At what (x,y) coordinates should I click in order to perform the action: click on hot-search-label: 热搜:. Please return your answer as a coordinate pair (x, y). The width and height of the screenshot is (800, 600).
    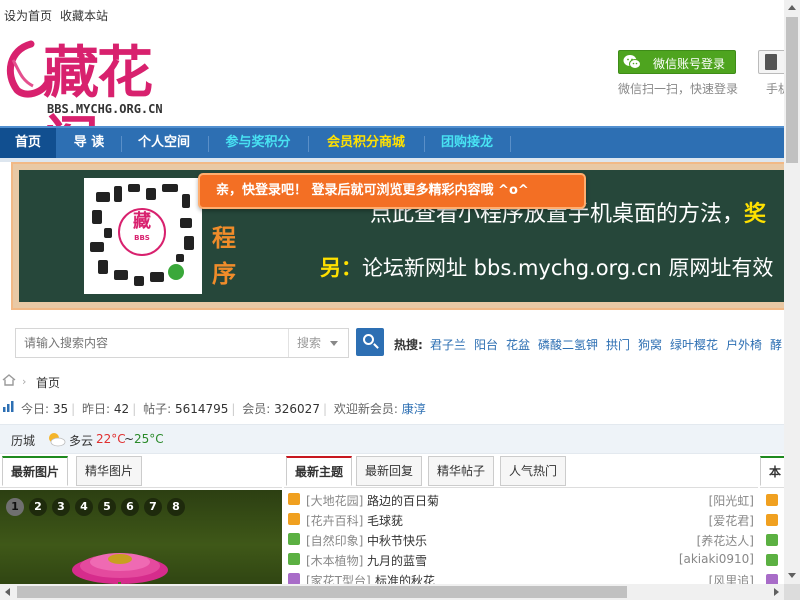
    Looking at the image, I should click on (408, 345).